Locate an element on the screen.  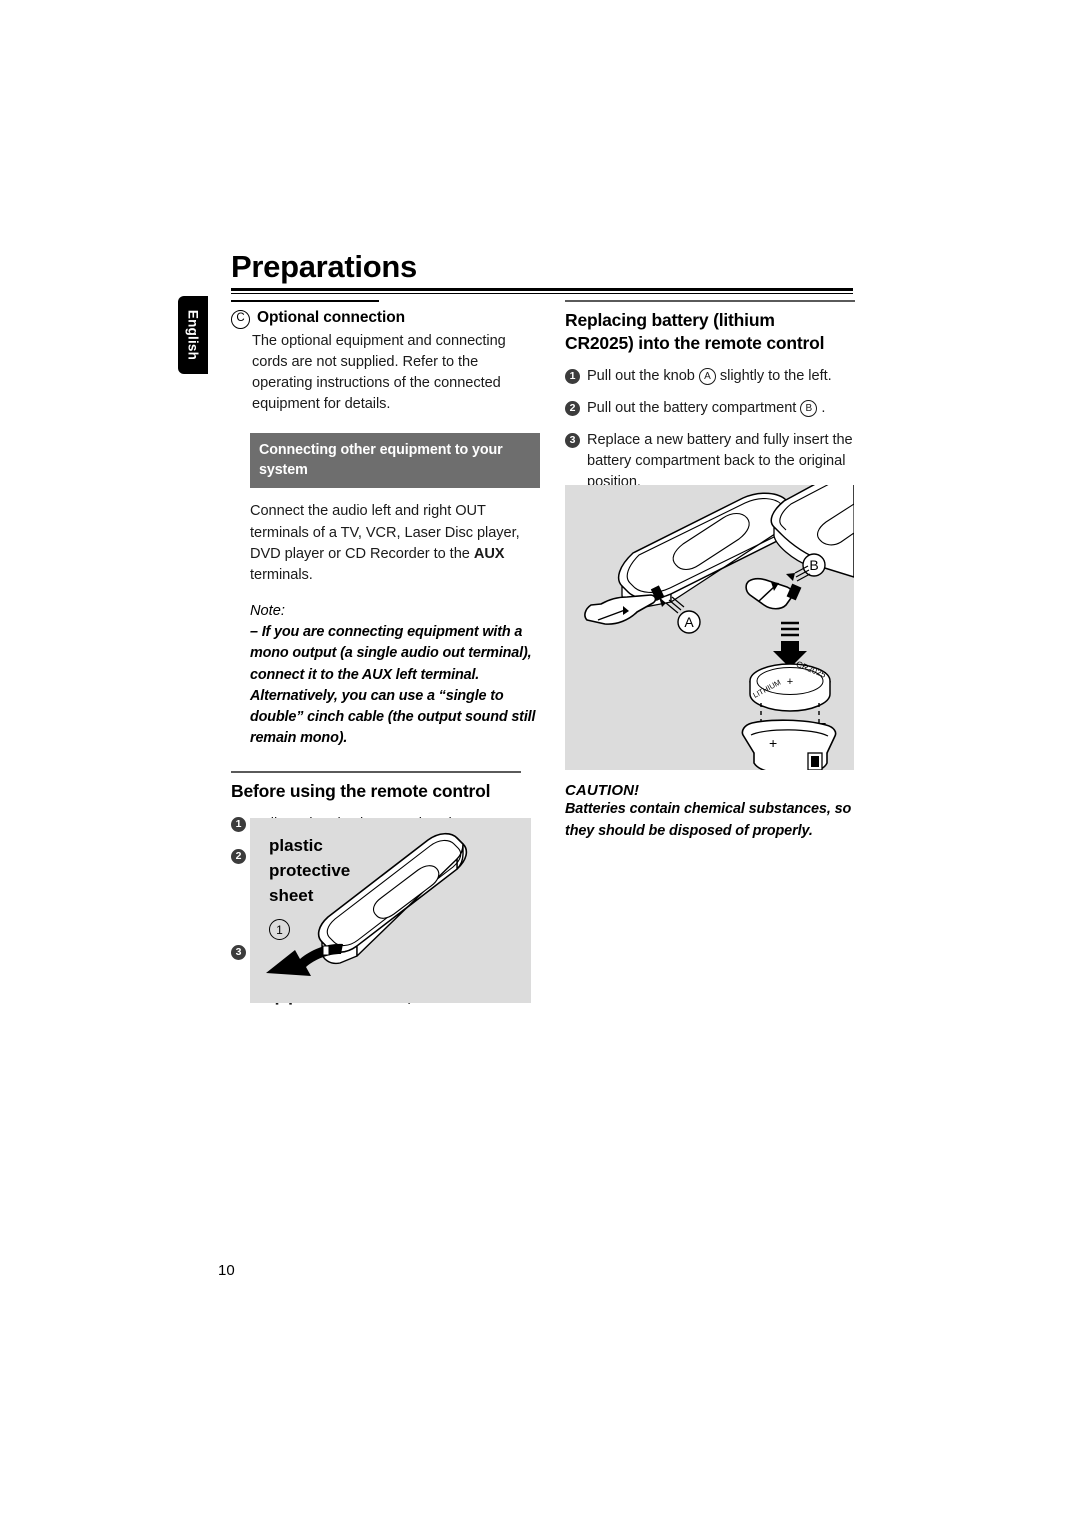
language-tab: English is located at coordinates (193, 335).